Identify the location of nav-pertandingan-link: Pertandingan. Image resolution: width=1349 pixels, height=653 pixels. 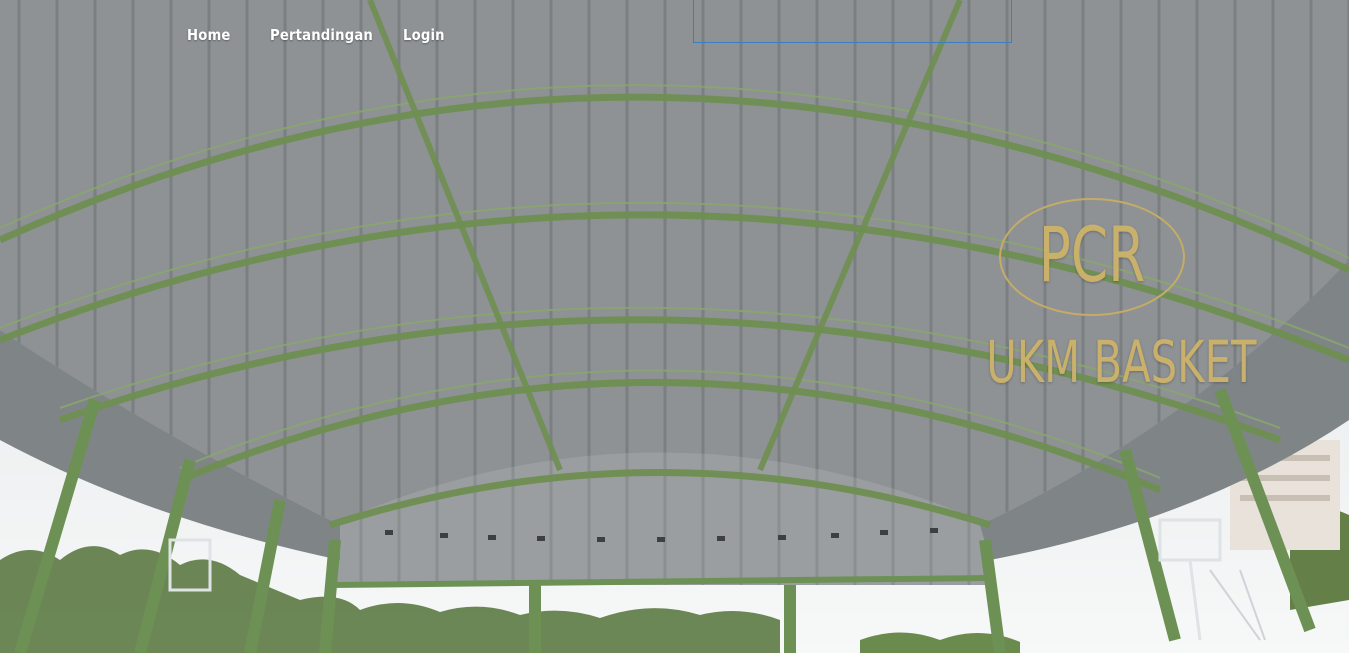
(328, 35).